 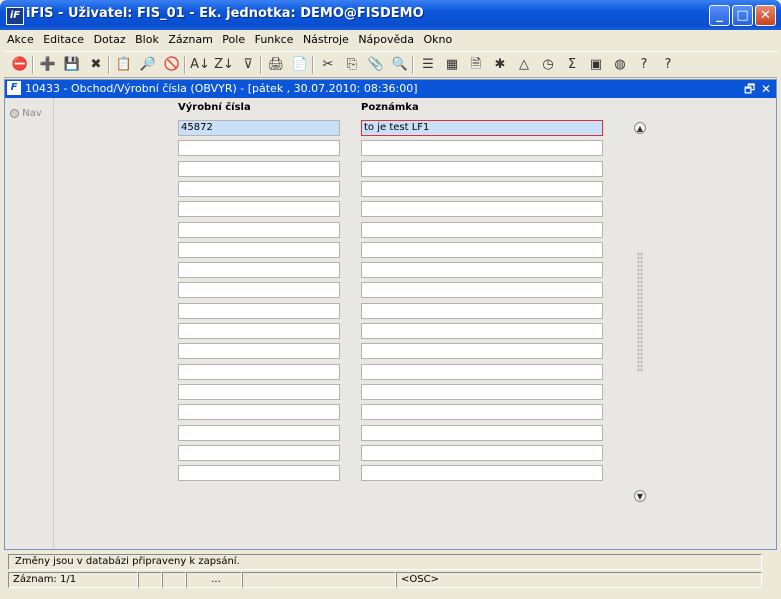 I want to click on menu-akce: Akce, so click(x=20, y=40).